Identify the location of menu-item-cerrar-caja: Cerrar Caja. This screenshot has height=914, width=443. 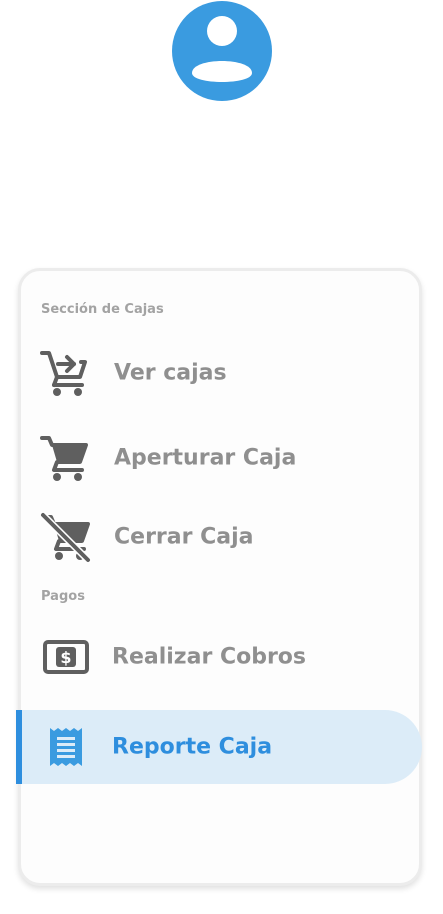
(219, 537).